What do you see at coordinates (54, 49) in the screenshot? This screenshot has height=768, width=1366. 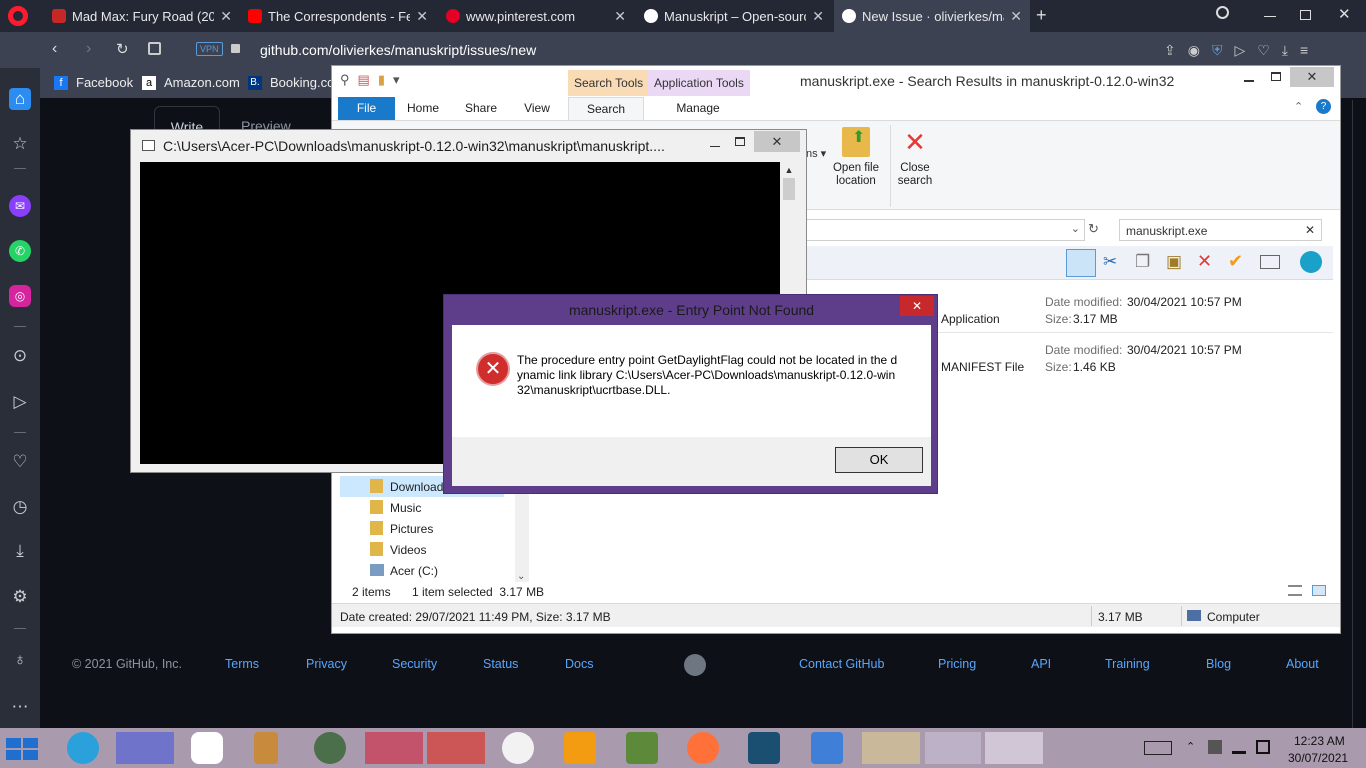 I see `back-icon: ‹` at bounding box center [54, 49].